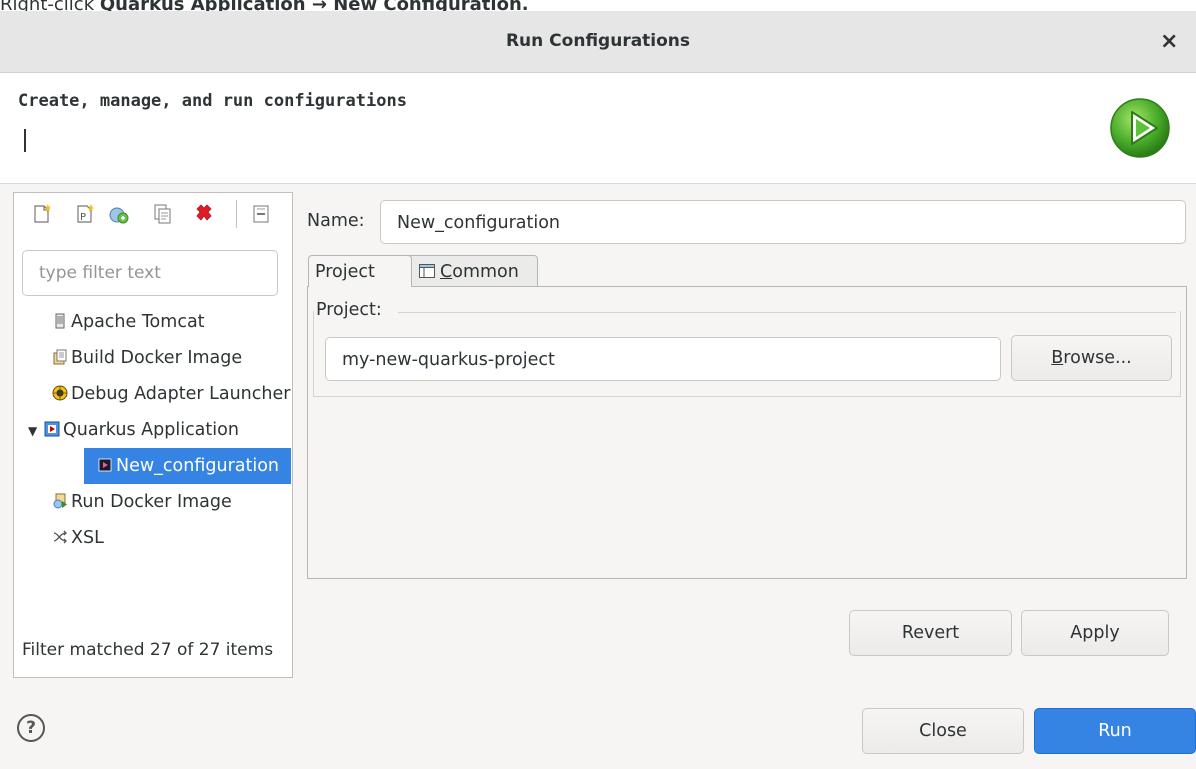 This screenshot has width=1196, height=769. What do you see at coordinates (787, 312) in the screenshot?
I see `group-divider` at bounding box center [787, 312].